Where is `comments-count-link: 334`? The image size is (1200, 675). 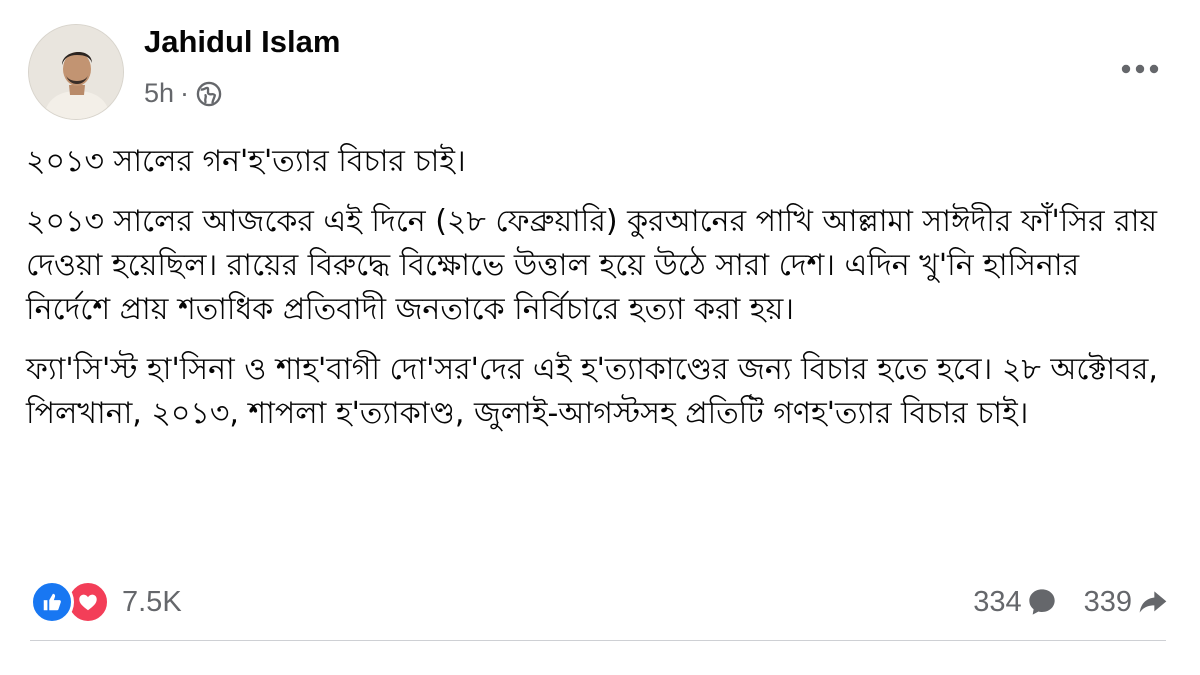
comments-count-link: 334 is located at coordinates (1015, 602).